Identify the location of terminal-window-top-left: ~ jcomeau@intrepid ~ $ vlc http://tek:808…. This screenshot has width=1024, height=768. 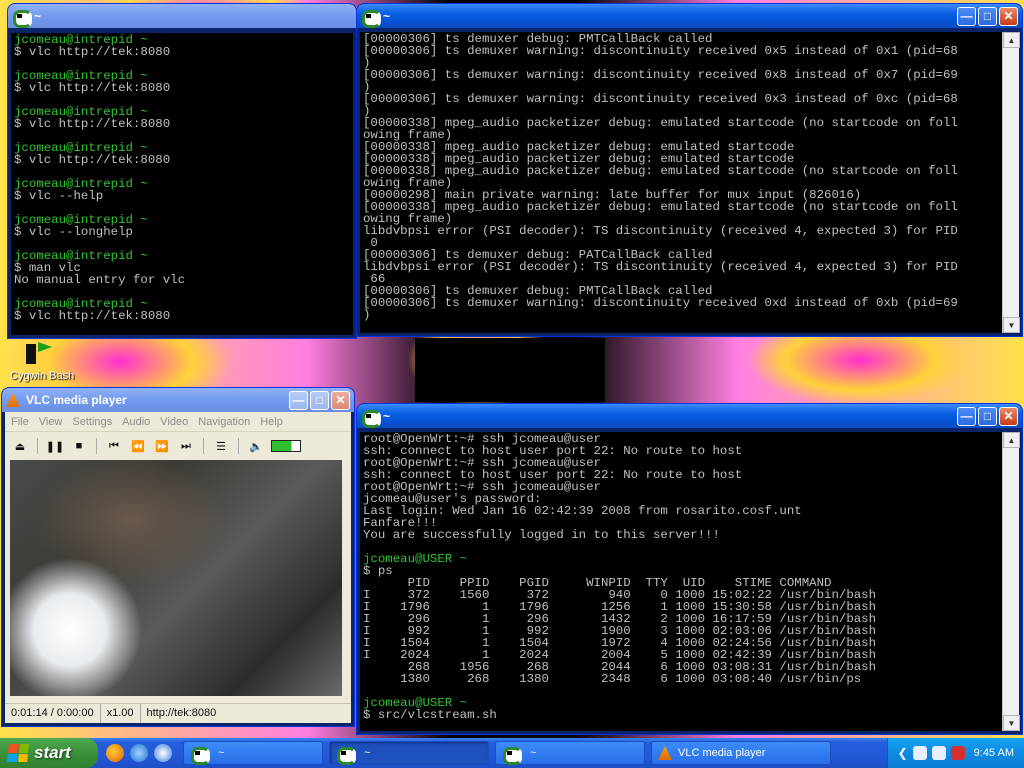
(182, 171).